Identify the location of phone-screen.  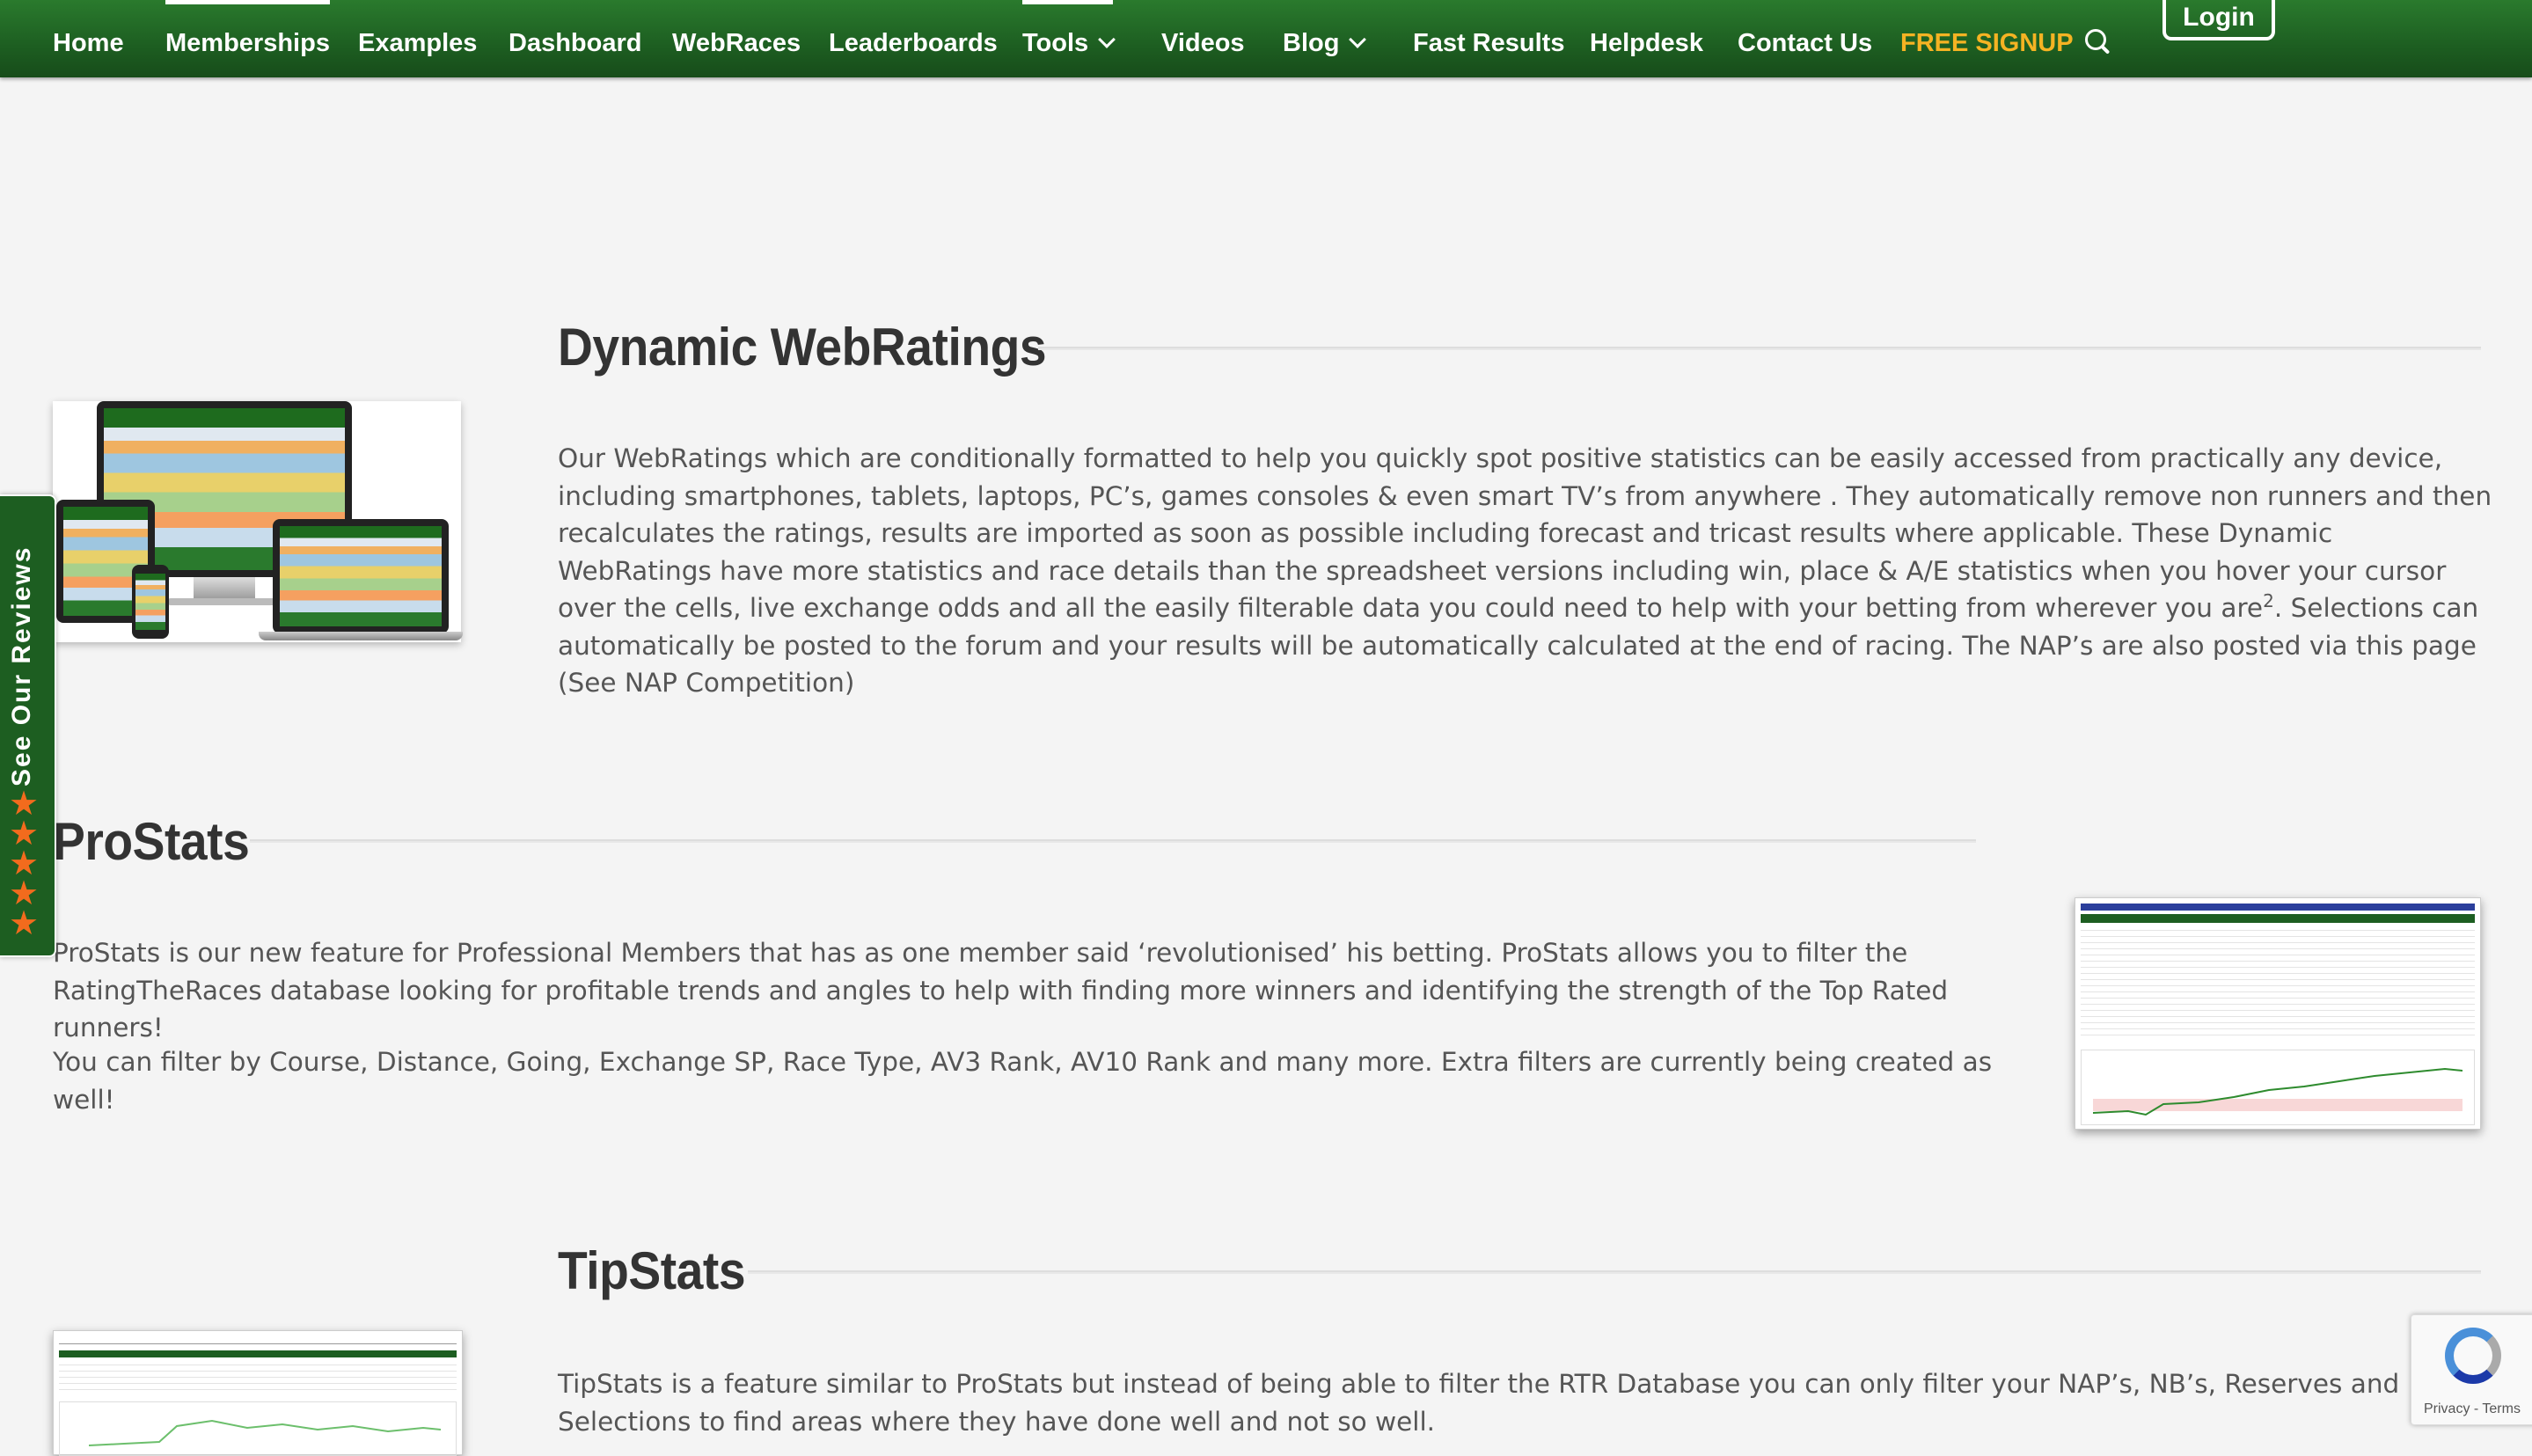
(150, 602).